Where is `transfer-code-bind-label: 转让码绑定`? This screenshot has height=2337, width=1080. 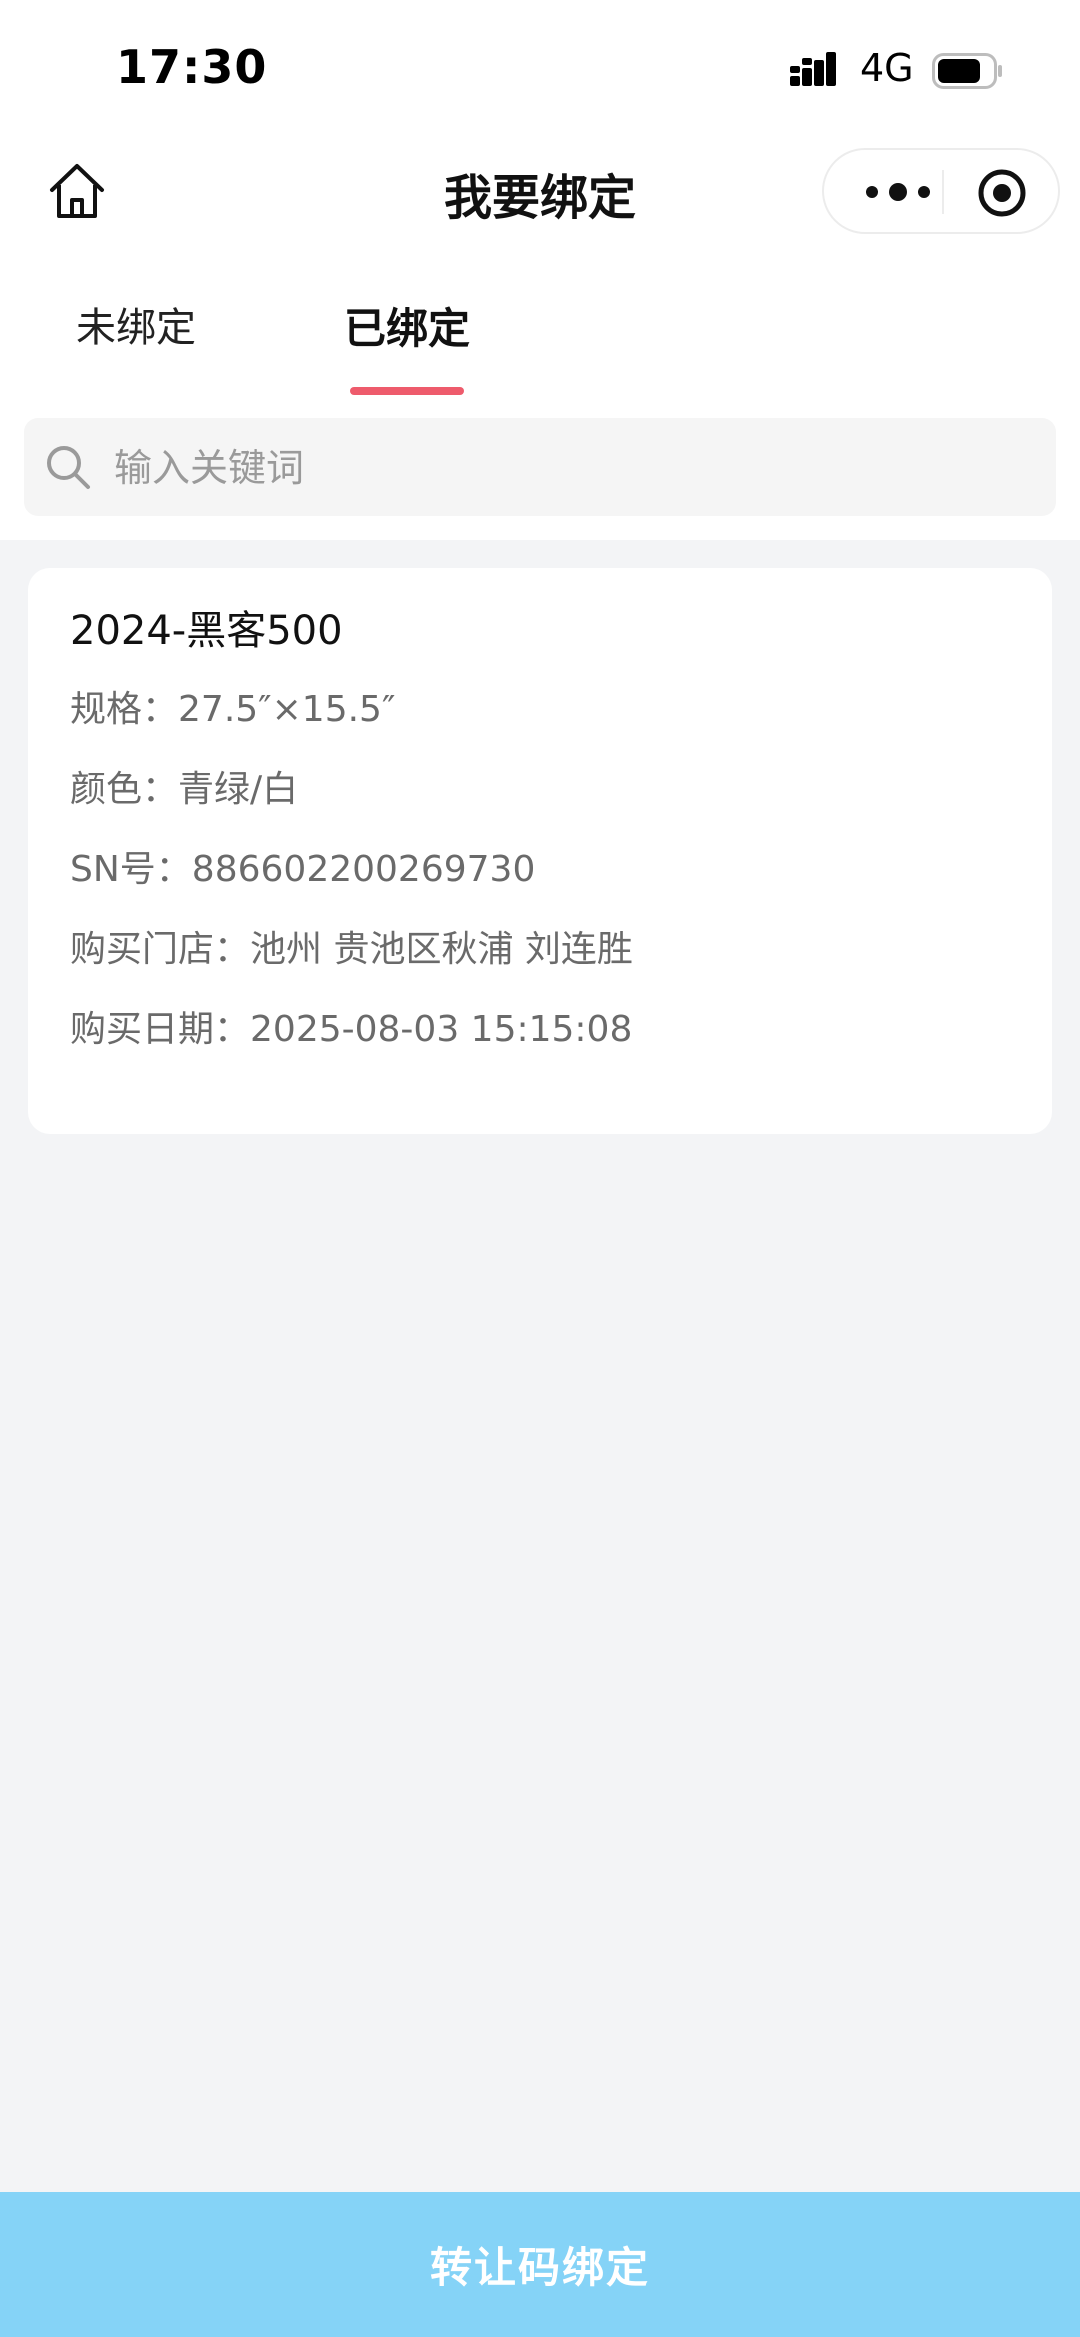 transfer-code-bind-label: 转让码绑定 is located at coordinates (539, 2267).